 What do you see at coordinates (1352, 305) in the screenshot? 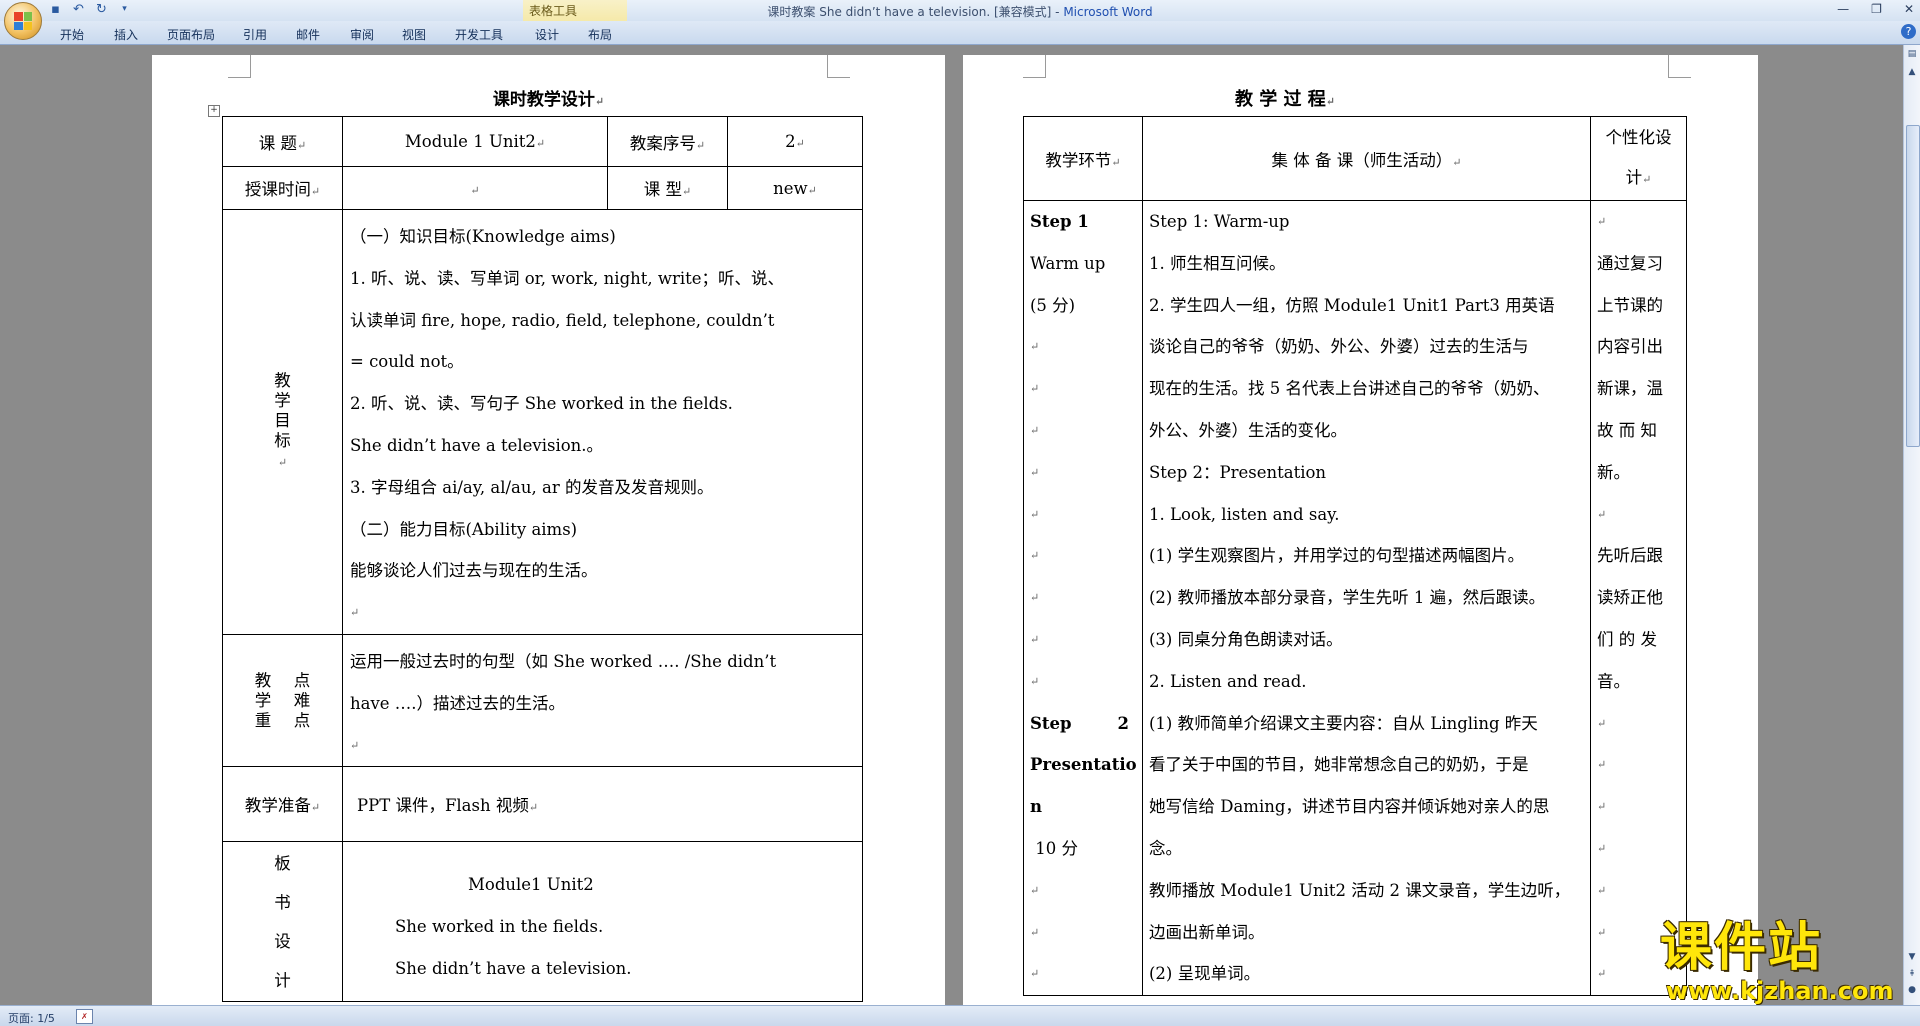
I see `activity-line: 2. 学生四人一组，仿照 Module1 Unit1 Part3 用英语` at bounding box center [1352, 305].